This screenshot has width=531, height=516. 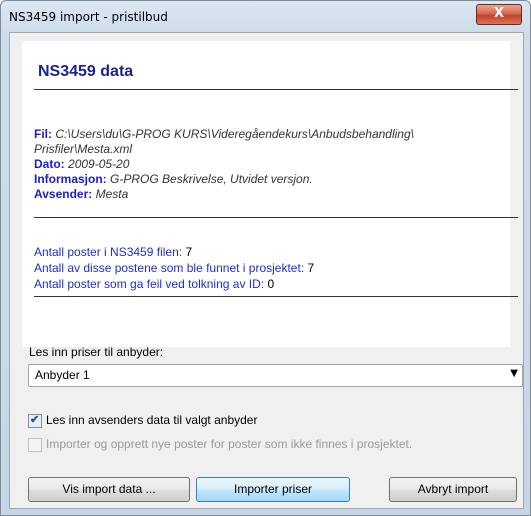 What do you see at coordinates (63, 194) in the screenshot?
I see `sender-label: Avsender:` at bounding box center [63, 194].